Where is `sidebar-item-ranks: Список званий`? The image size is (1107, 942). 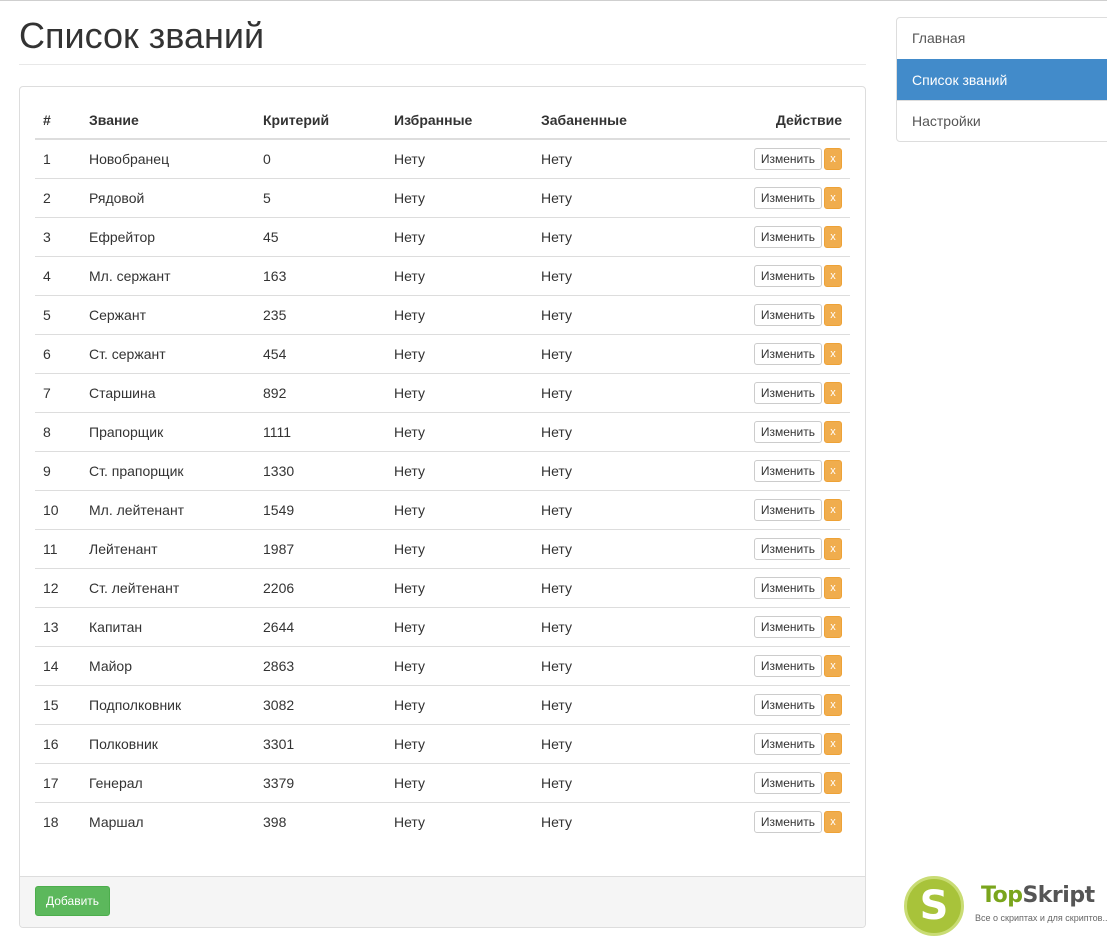
sidebar-item-ranks: Список званий is located at coordinates (1002, 79).